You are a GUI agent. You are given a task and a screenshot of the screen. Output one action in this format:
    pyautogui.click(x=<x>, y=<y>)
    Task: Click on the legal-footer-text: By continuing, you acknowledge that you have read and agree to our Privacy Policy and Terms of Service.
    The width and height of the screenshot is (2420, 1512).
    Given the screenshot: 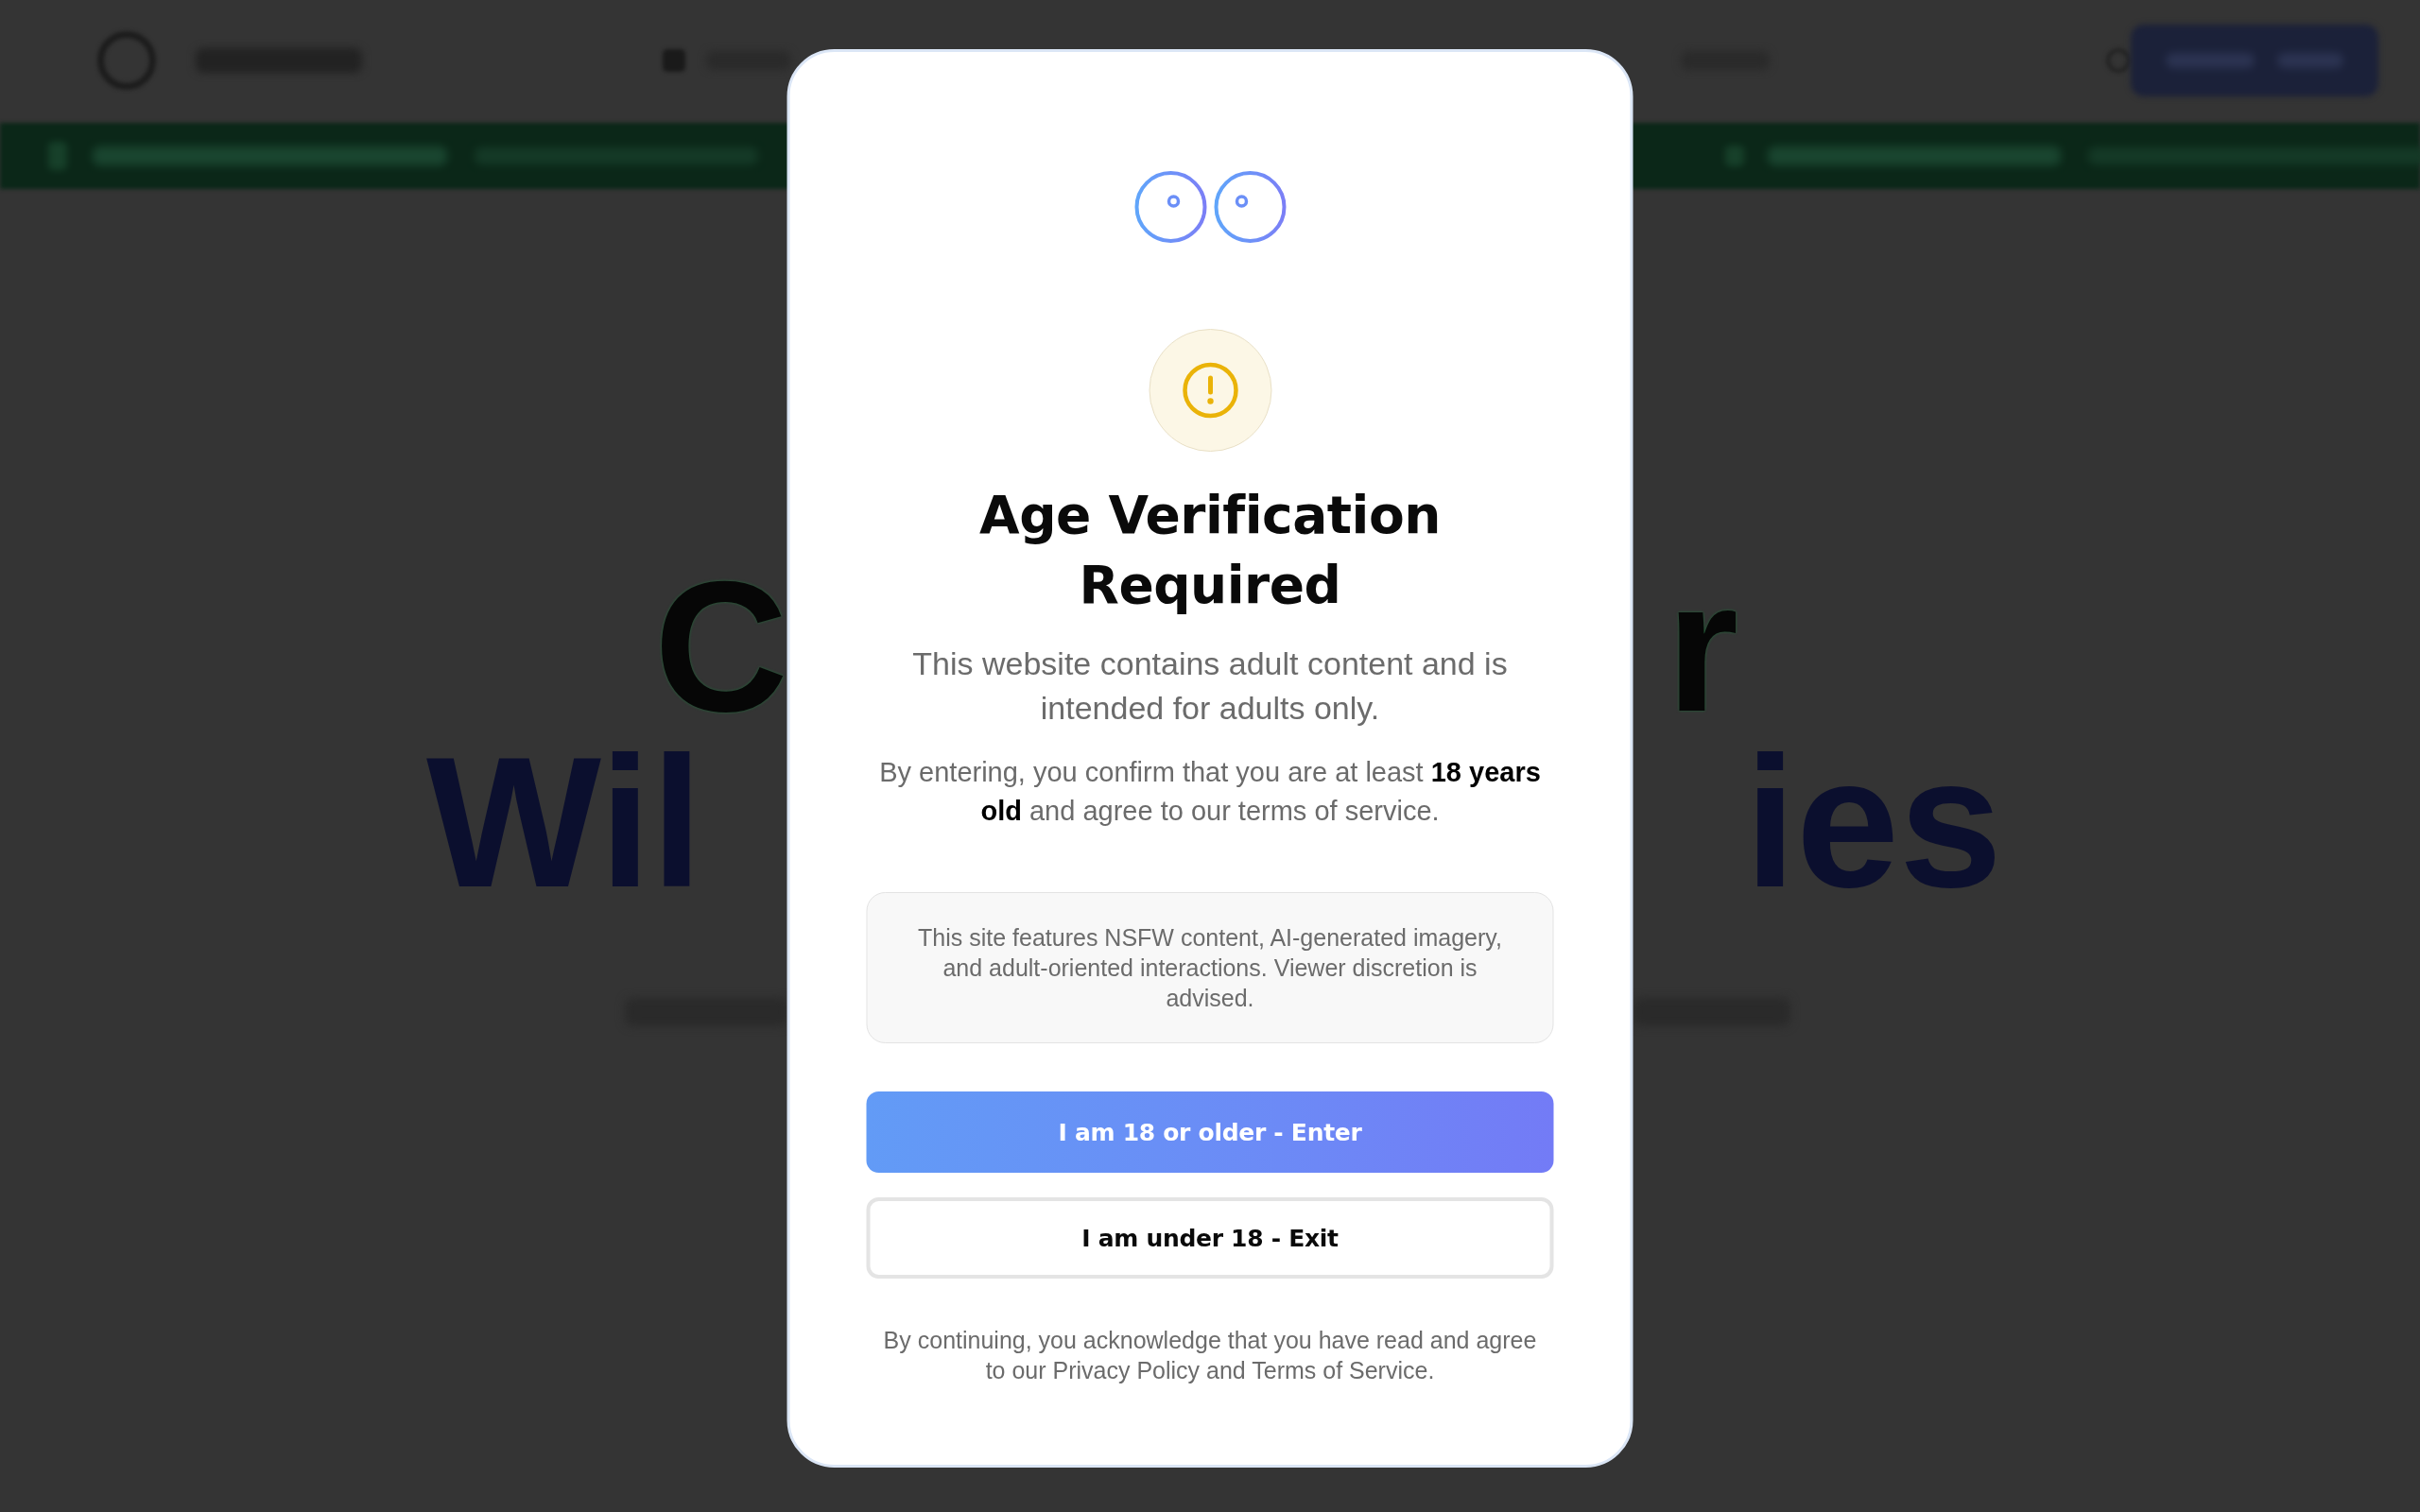 What is the action you would take?
    pyautogui.click(x=1210, y=1355)
    